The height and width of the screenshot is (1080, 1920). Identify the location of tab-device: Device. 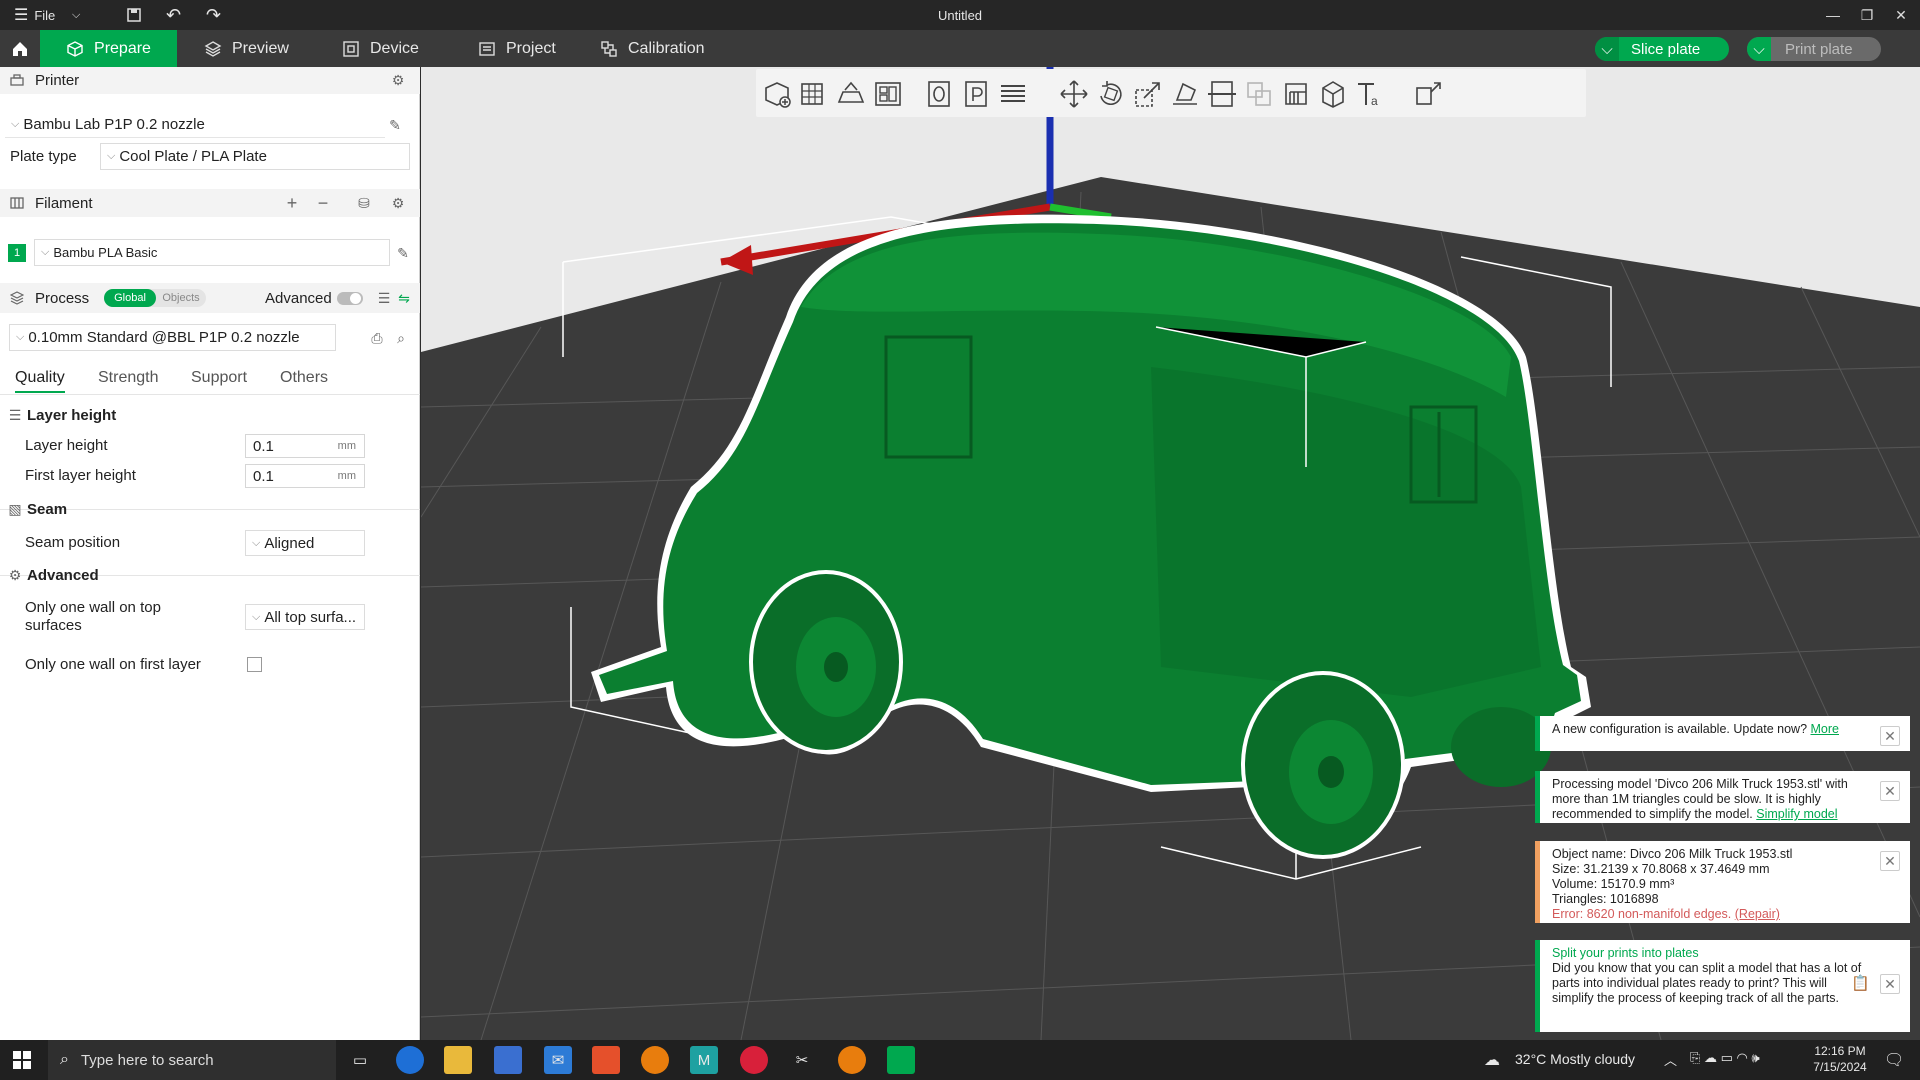
(380, 48).